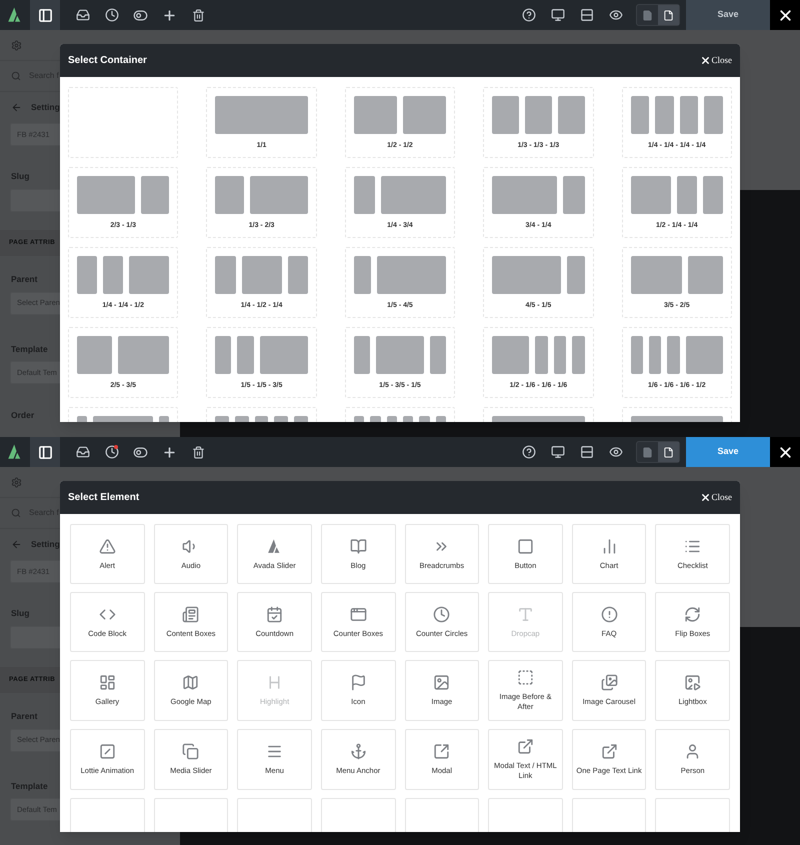 This screenshot has height=845, width=800. What do you see at coordinates (358, 614) in the screenshot?
I see `window-icon` at bounding box center [358, 614].